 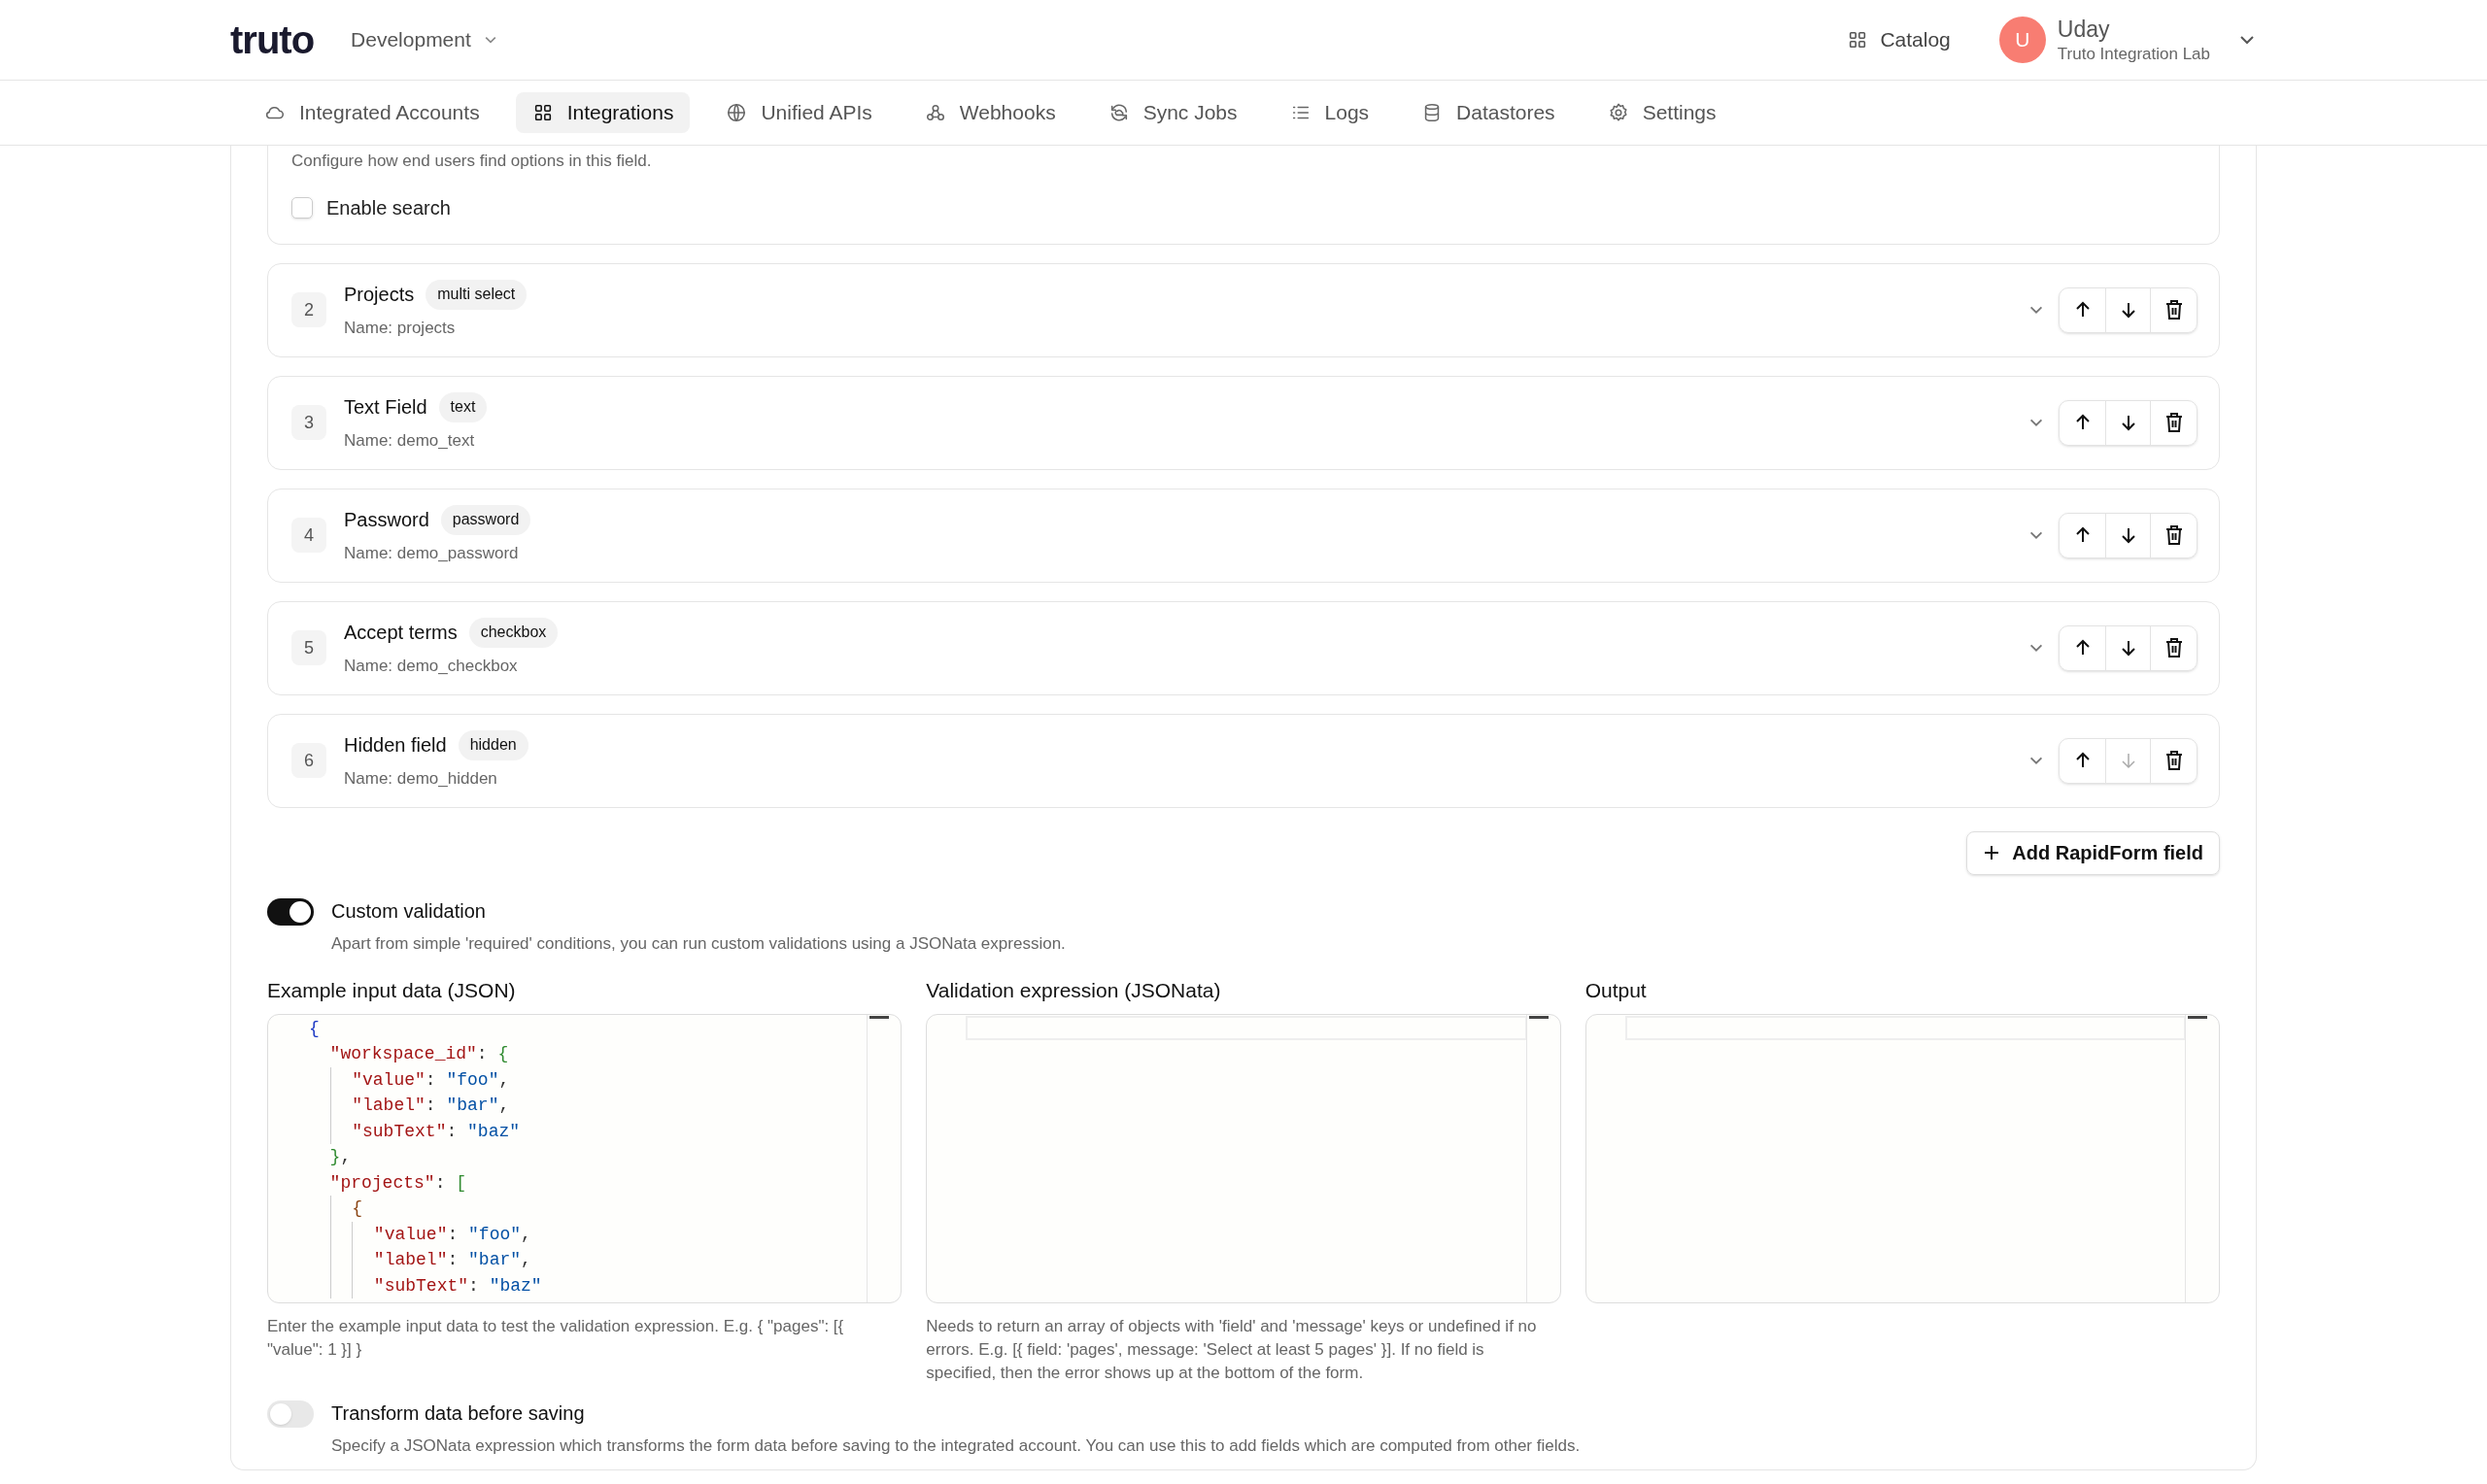 I want to click on field-title: Password, so click(x=386, y=520).